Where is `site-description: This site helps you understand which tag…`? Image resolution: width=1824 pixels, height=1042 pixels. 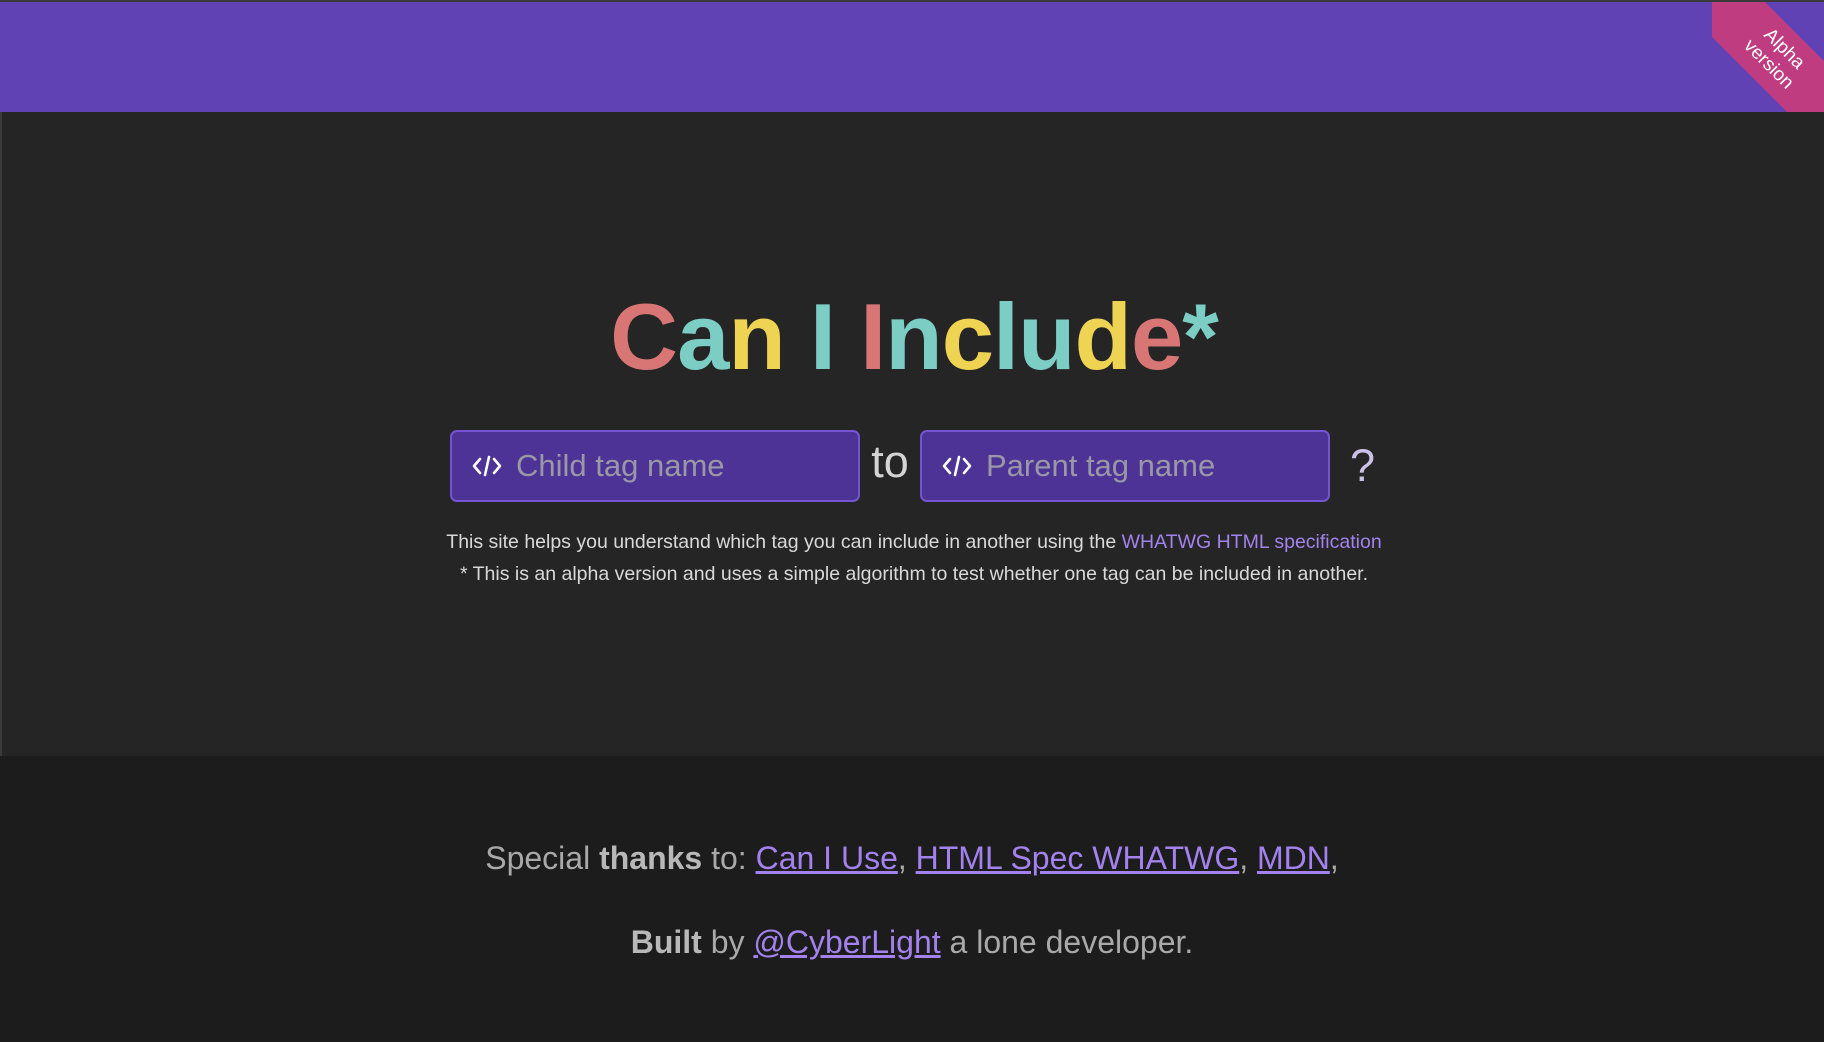 site-description: This site helps you understand which tag… is located at coordinates (913, 558).